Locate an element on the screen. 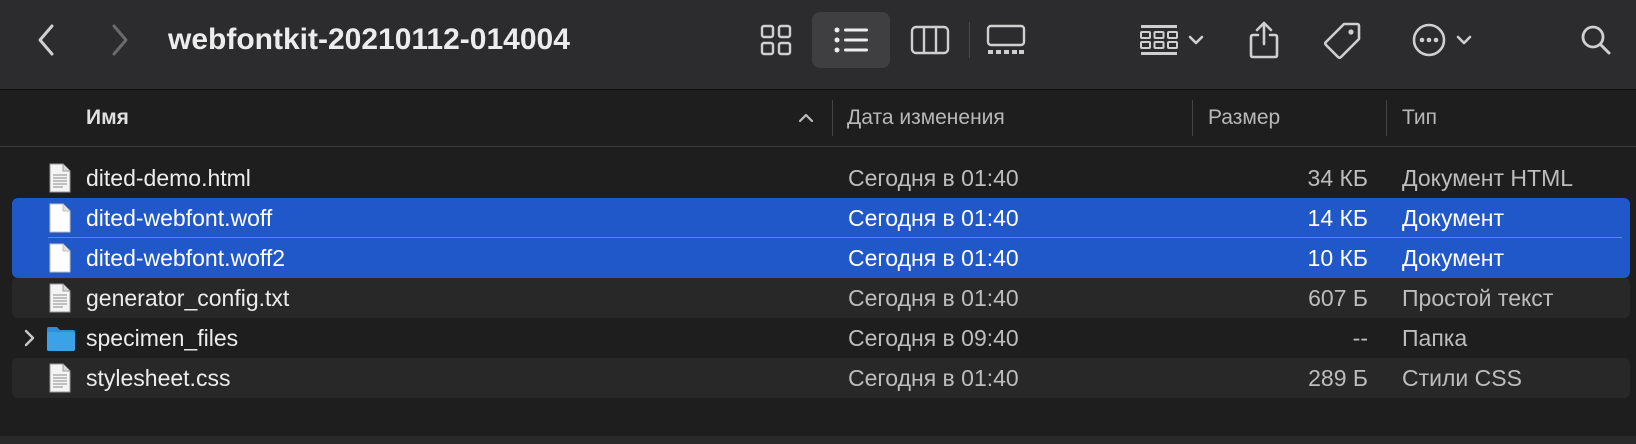  tag-button is located at coordinates (1342, 40).